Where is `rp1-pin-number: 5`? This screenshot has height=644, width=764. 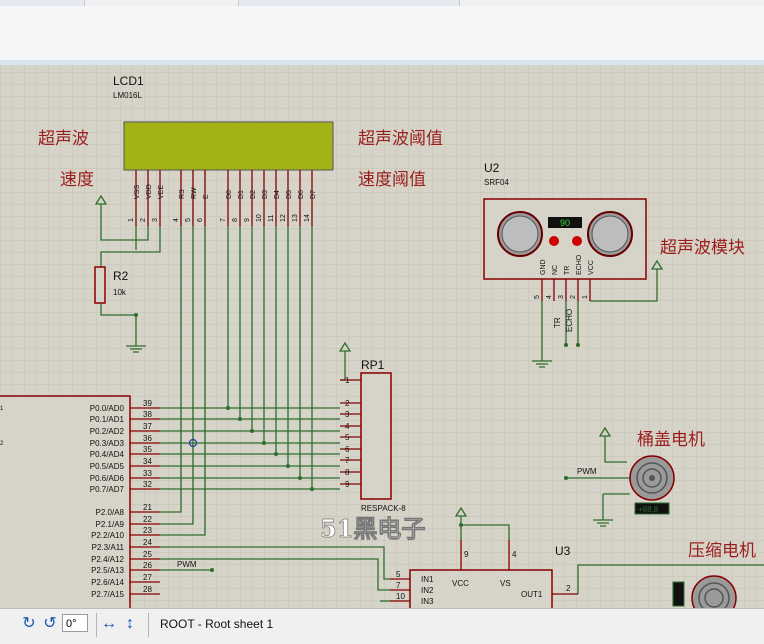 rp1-pin-number: 5 is located at coordinates (347, 437).